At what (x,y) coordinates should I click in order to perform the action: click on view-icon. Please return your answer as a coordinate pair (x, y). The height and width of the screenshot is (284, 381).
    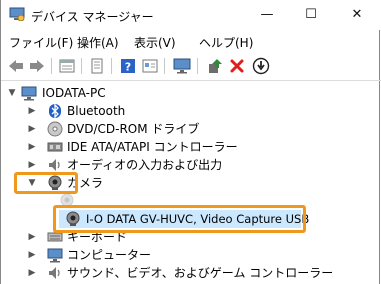
    Looking at the image, I should click on (150, 66).